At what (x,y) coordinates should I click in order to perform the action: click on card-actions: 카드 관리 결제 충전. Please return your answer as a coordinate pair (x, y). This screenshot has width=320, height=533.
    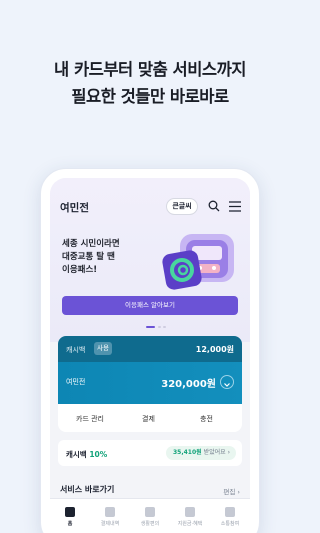
    Looking at the image, I should click on (150, 418).